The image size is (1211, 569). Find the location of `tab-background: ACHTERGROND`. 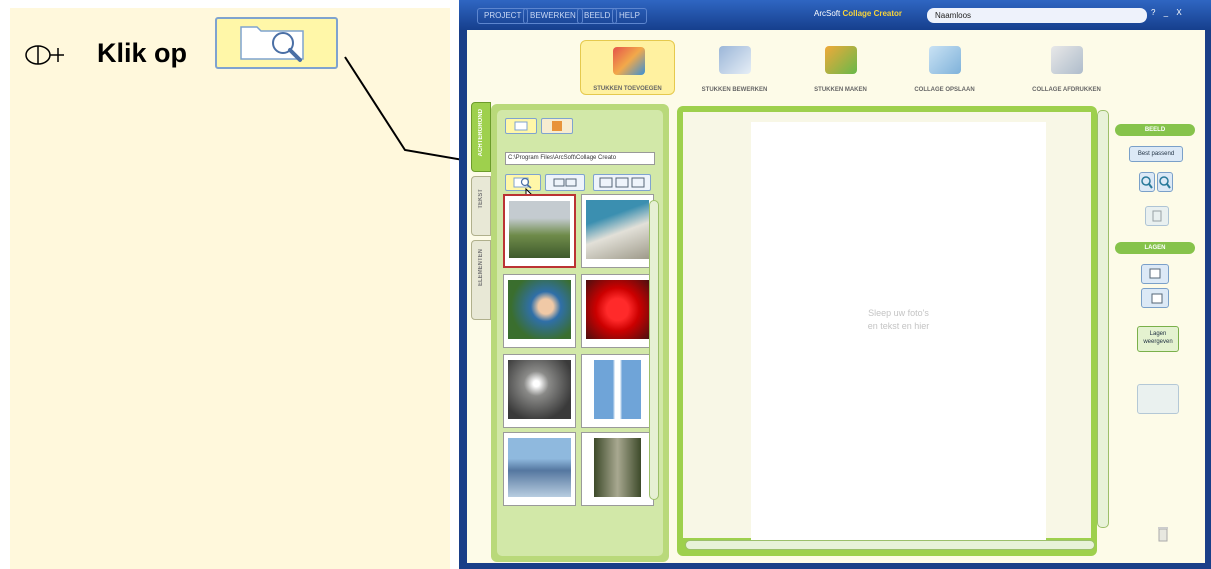

tab-background: ACHTERGROND is located at coordinates (481, 137).